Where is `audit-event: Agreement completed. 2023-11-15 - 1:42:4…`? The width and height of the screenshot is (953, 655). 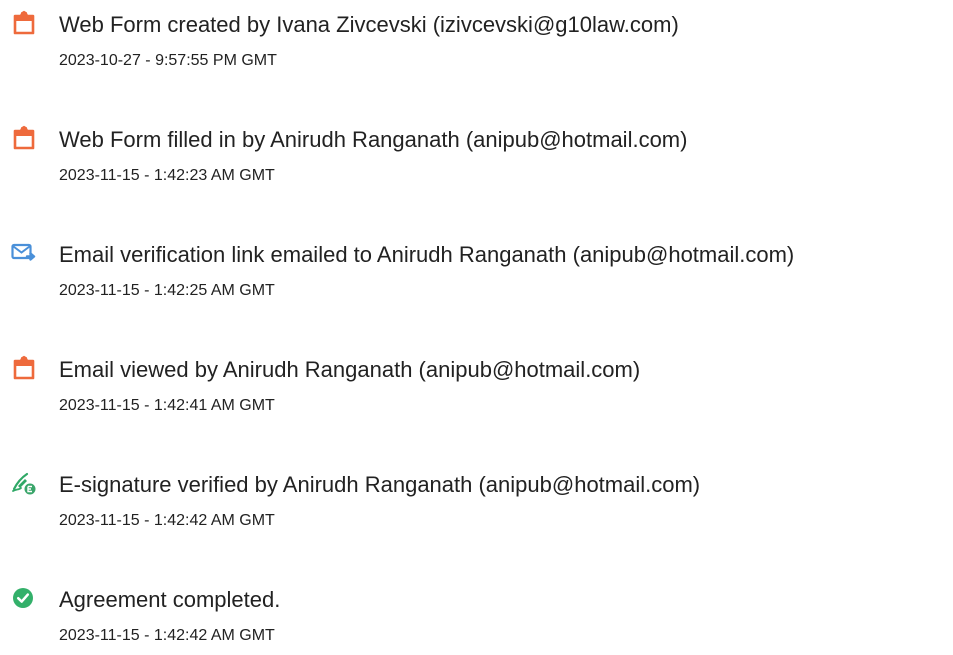
audit-event: Agreement completed. 2023-11-15 - 1:42:4… is located at coordinates (476, 615).